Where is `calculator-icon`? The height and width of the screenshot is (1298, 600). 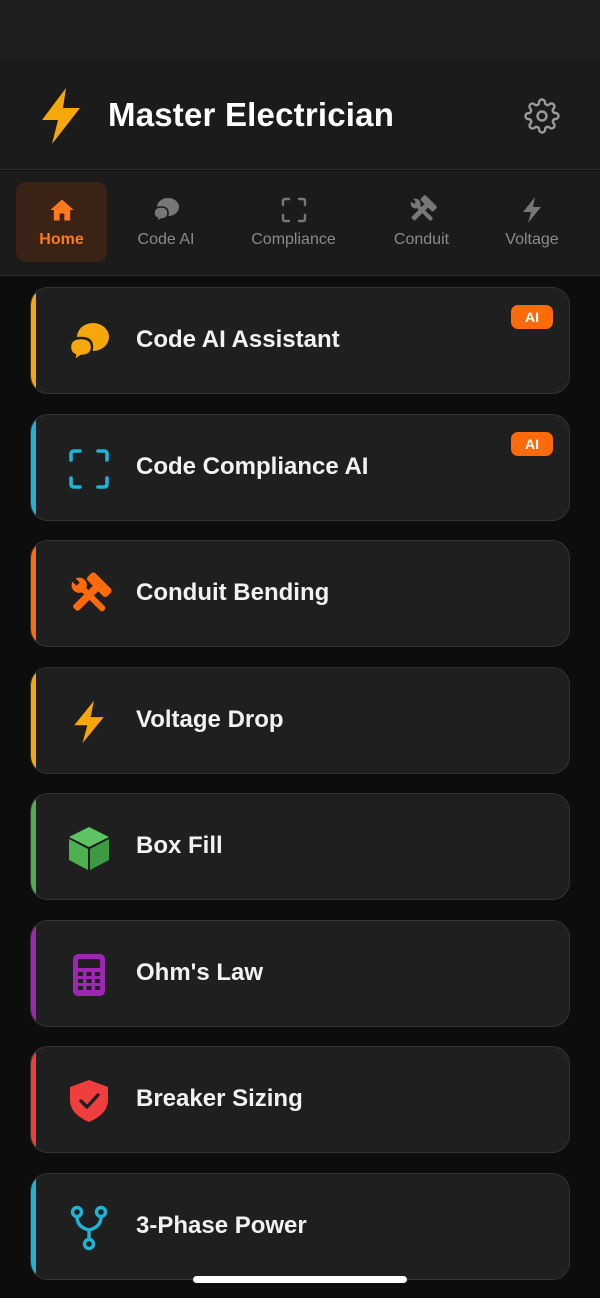 calculator-icon is located at coordinates (89, 975).